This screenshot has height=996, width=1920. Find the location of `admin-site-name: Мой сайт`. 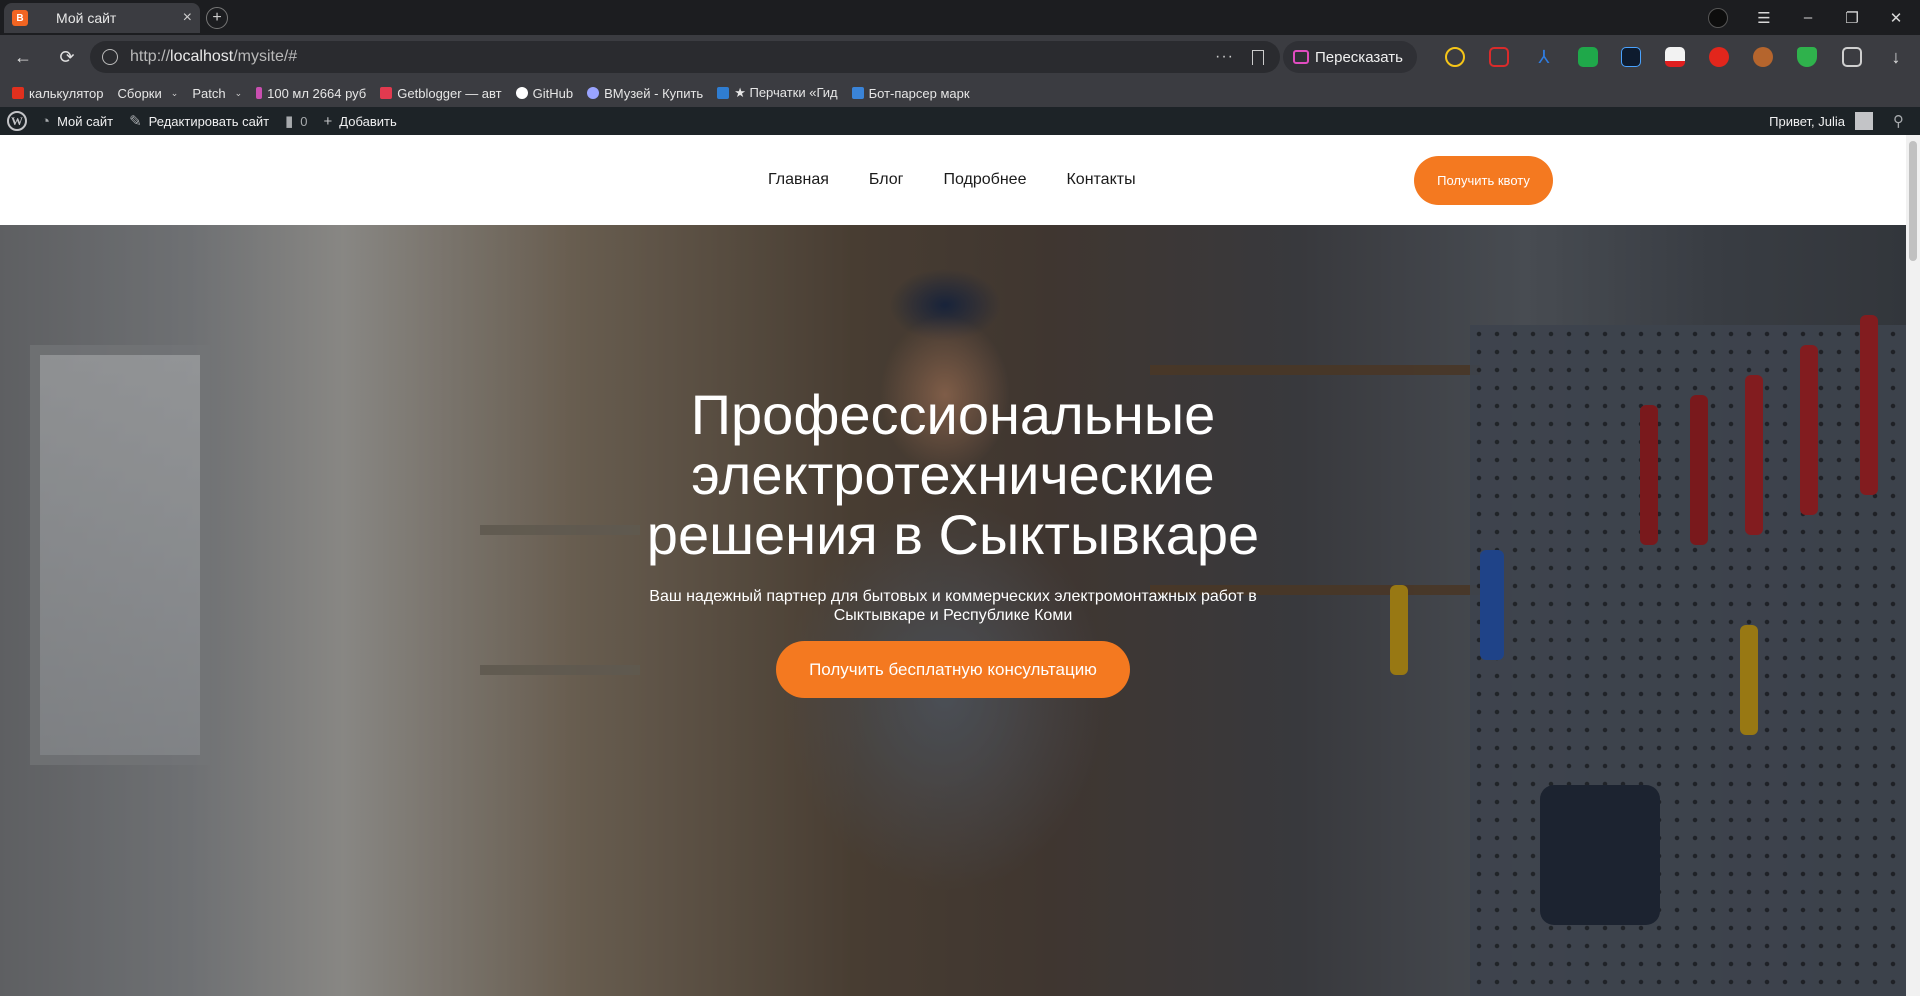

admin-site-name: Мой сайт is located at coordinates (85, 121).